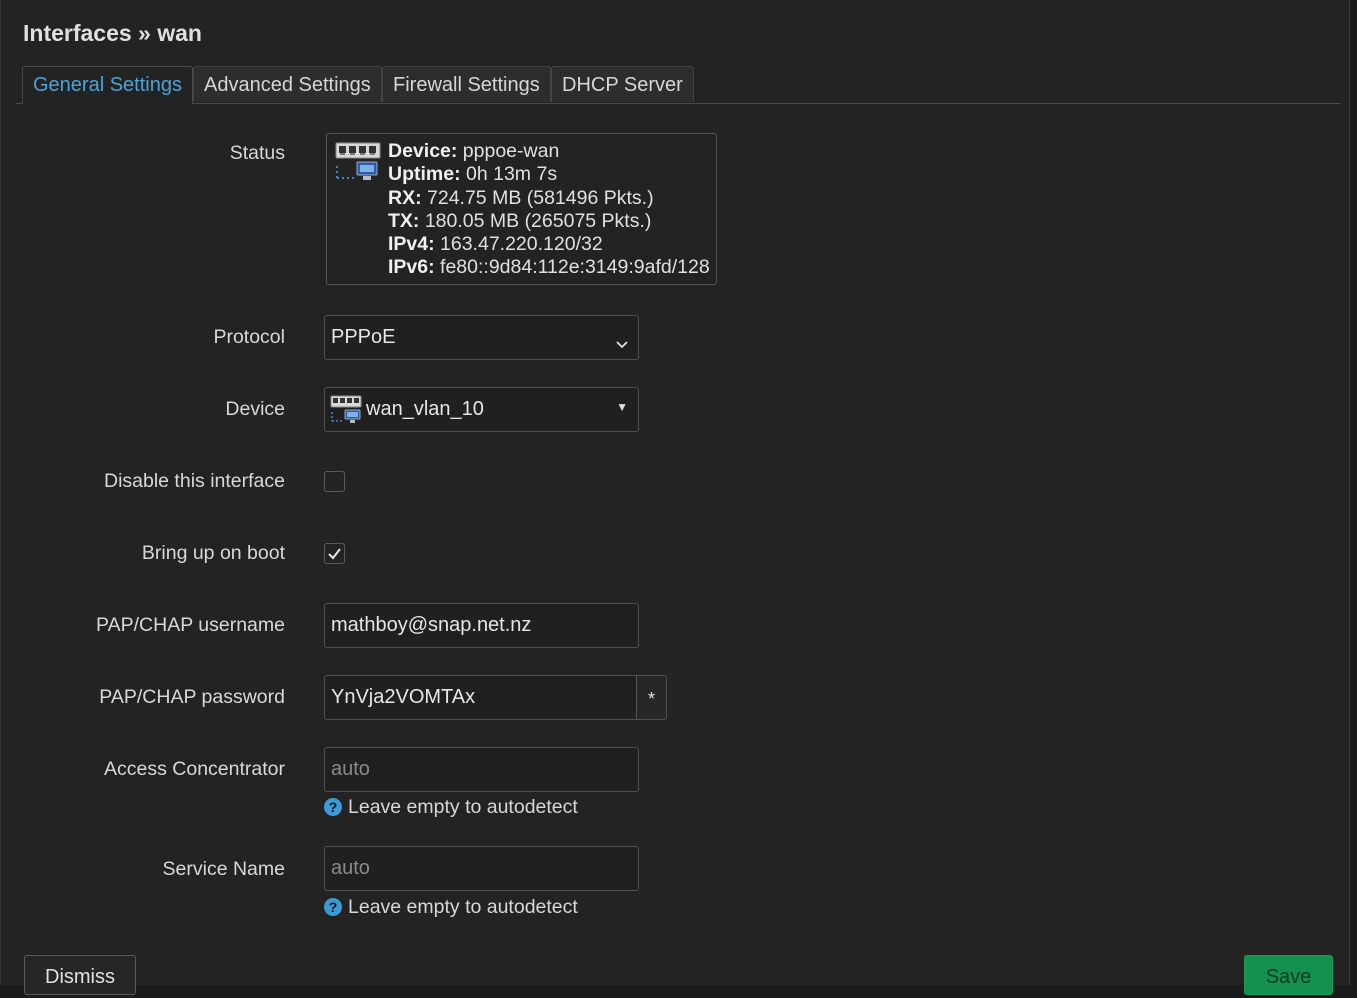 Image resolution: width=1357 pixels, height=998 pixels. Describe the element at coordinates (257, 153) in the screenshot. I see `status-label: Status` at that location.